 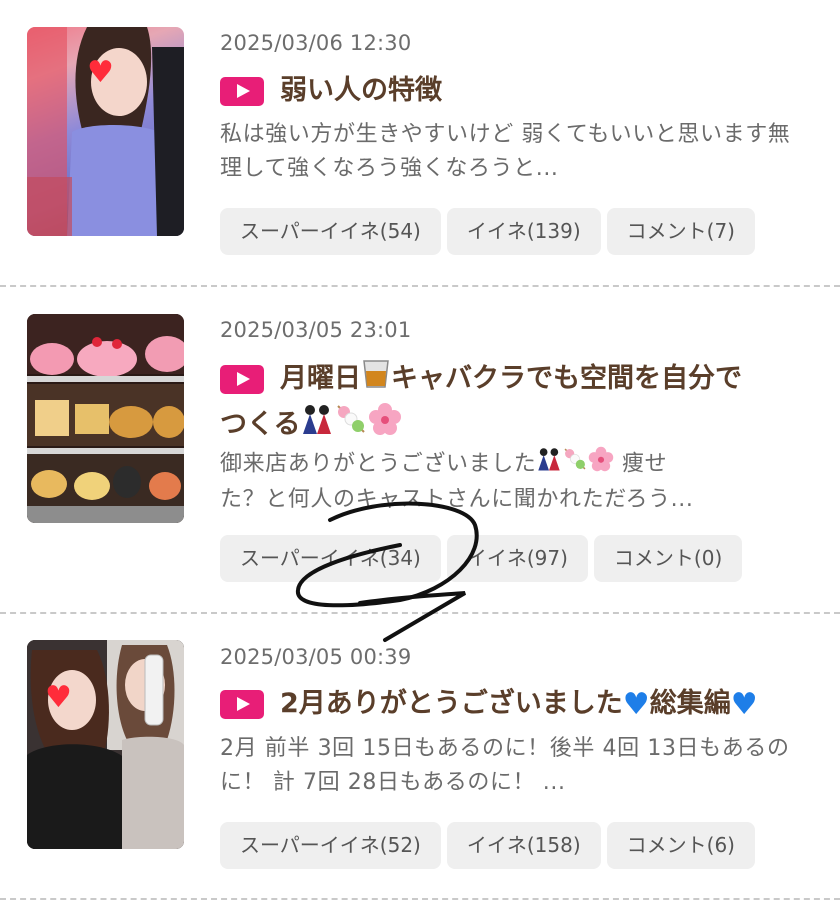 I want to click on reaction-buttons: スーパーイイネ(52) イイネ(158) コメント(6), so click(x=490, y=845).